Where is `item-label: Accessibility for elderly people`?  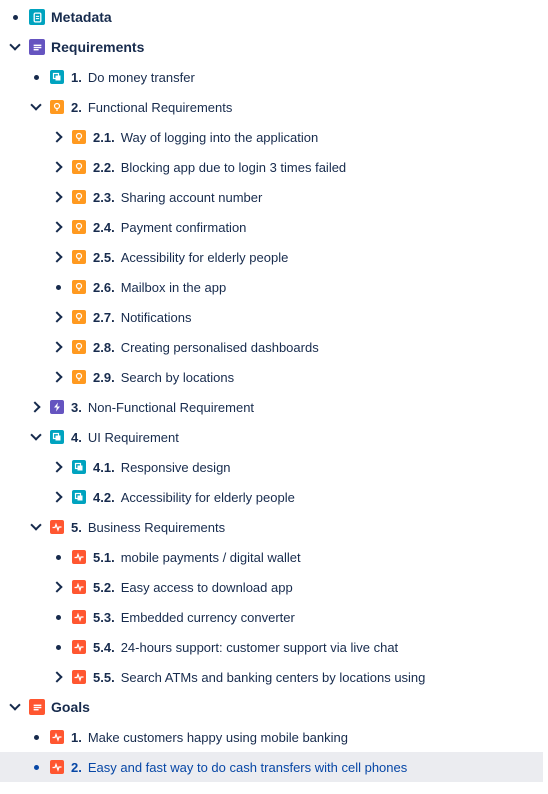
item-label: Accessibility for elderly people is located at coordinates (207, 497).